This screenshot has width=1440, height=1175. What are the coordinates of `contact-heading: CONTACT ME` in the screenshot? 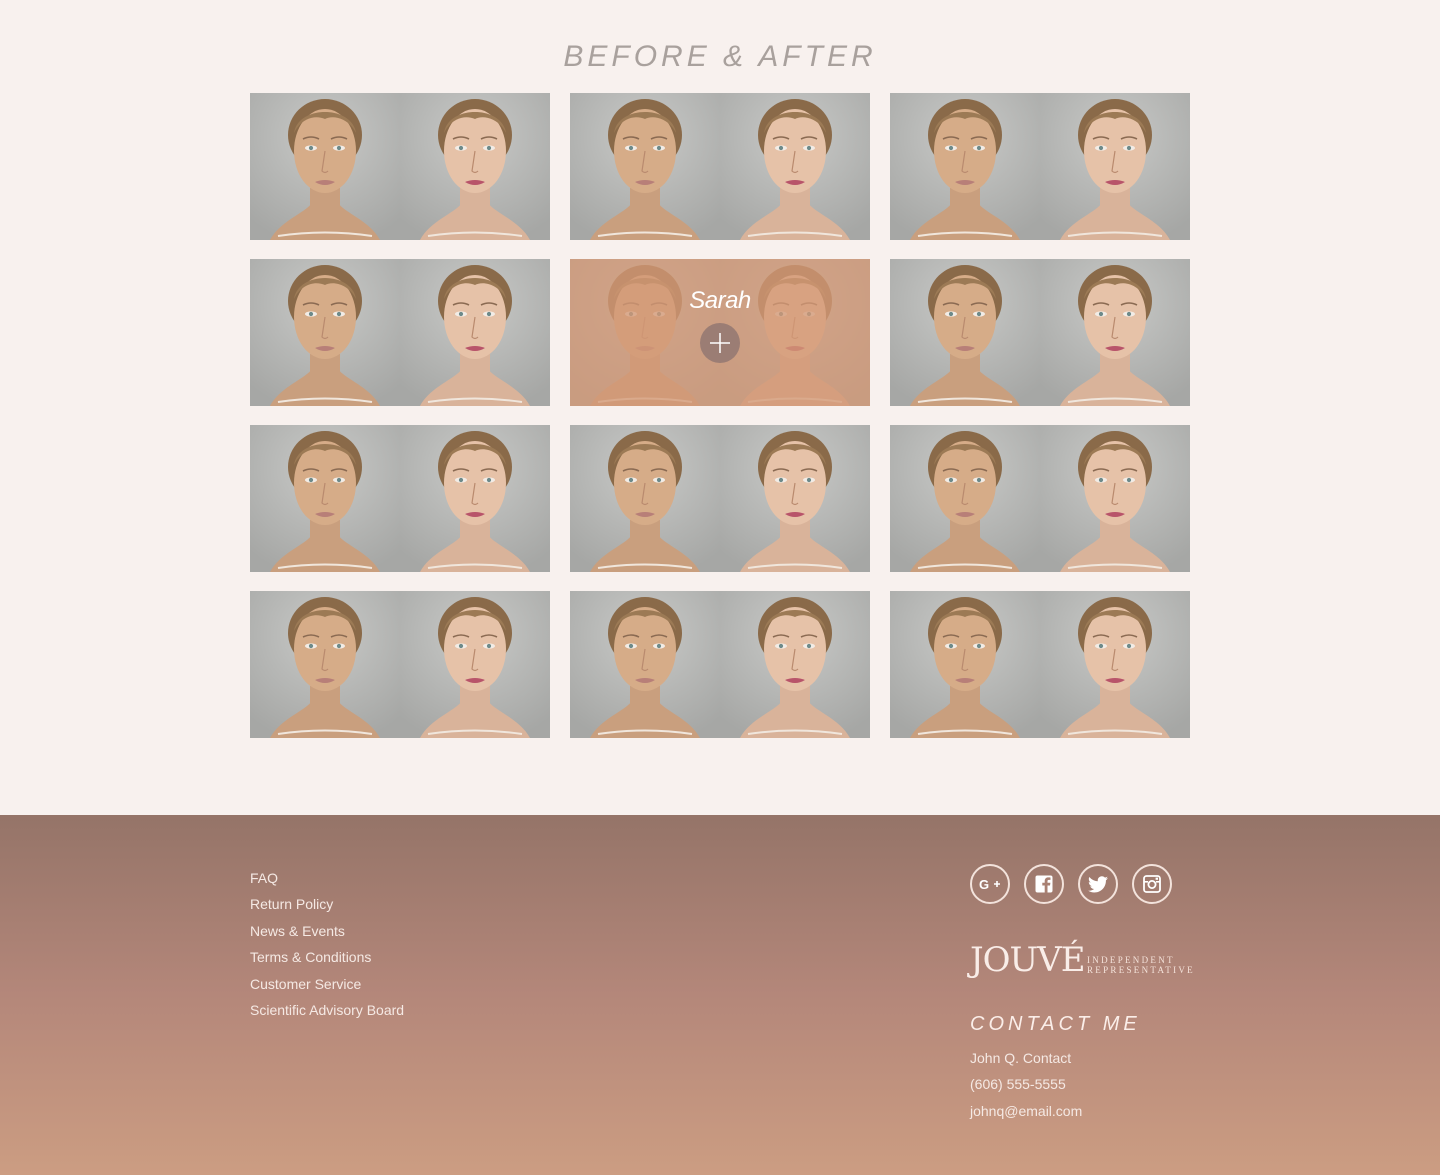 It's located at (1055, 1024).